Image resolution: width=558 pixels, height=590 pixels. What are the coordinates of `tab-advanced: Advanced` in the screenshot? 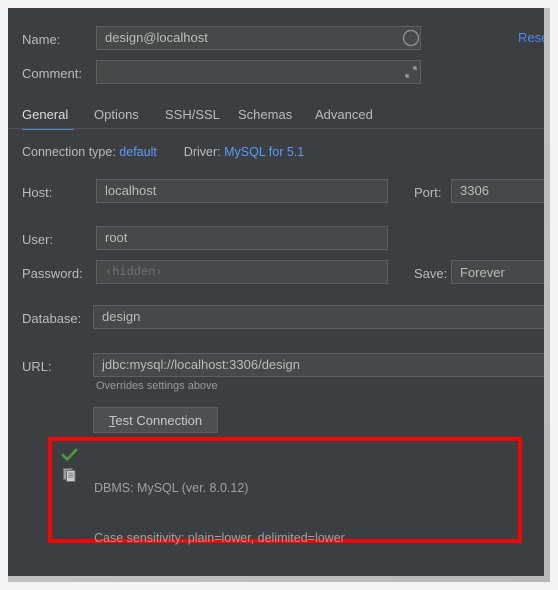 It's located at (347, 115).